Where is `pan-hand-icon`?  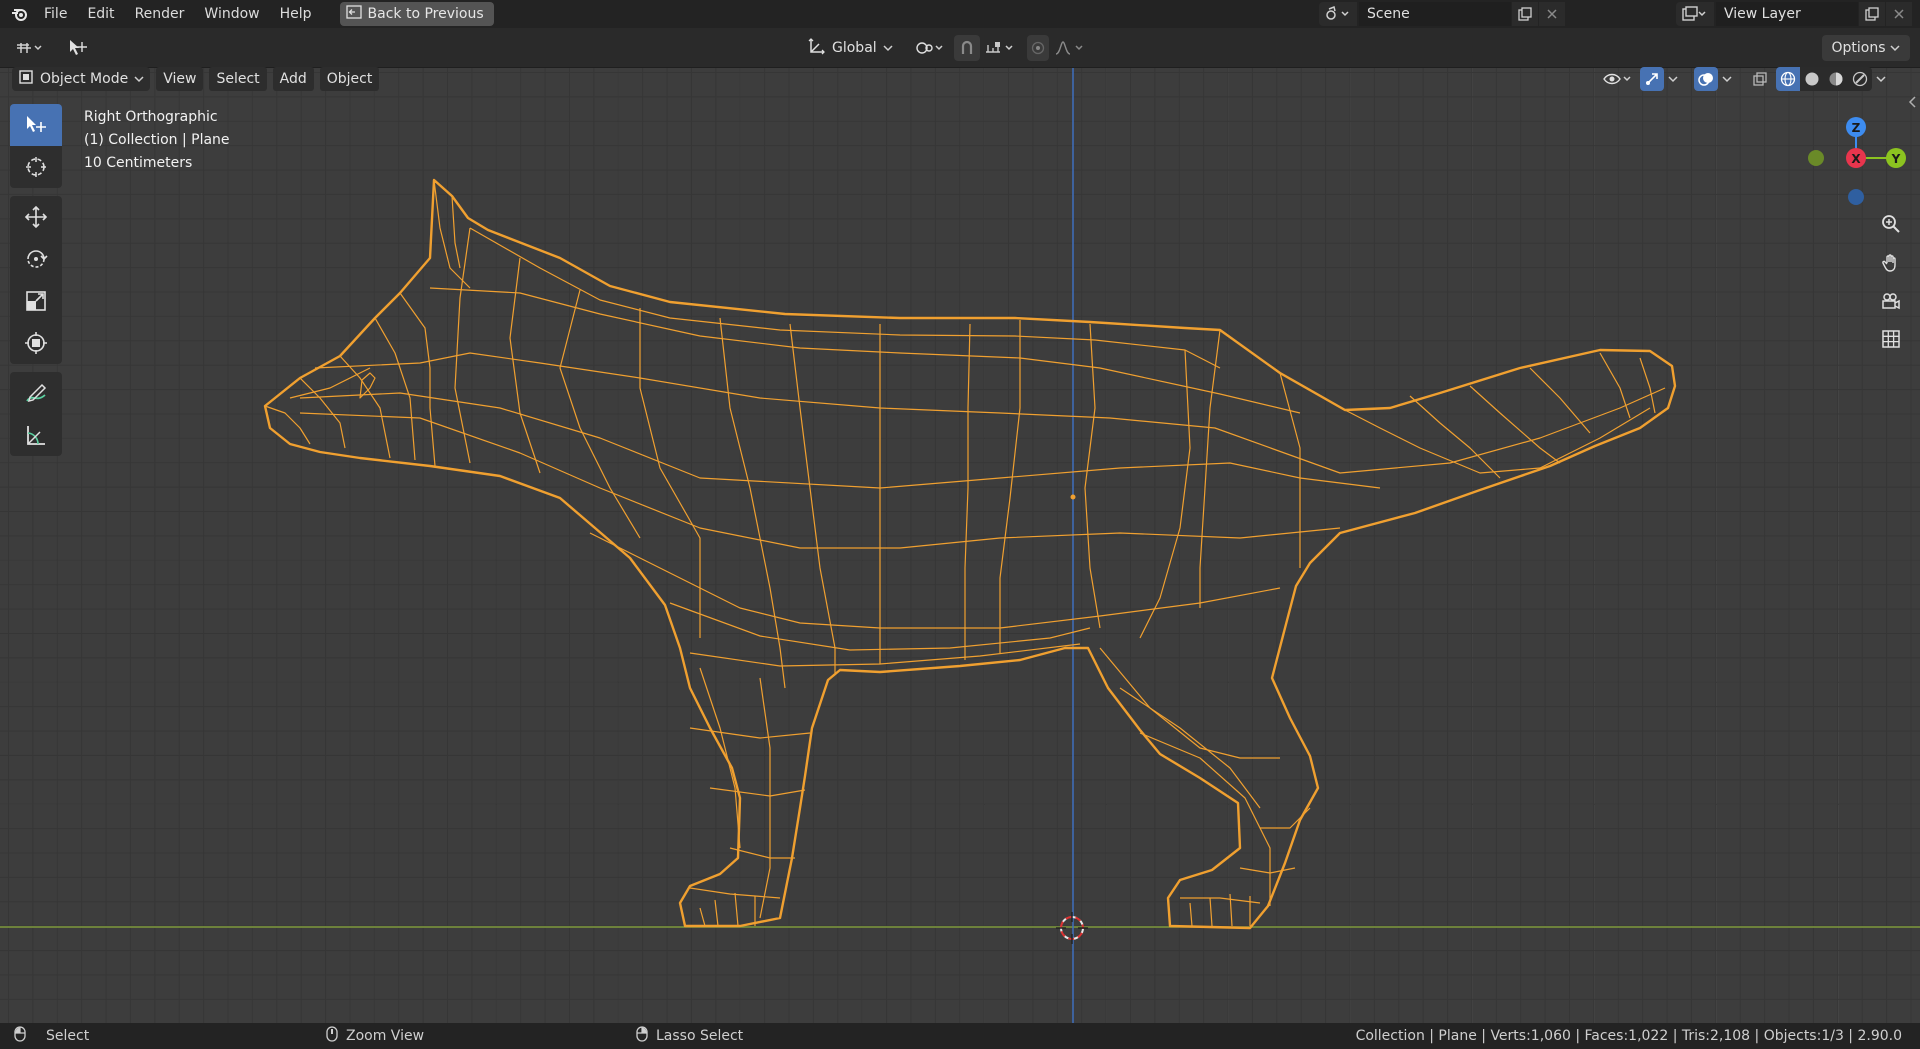 pan-hand-icon is located at coordinates (1891, 263).